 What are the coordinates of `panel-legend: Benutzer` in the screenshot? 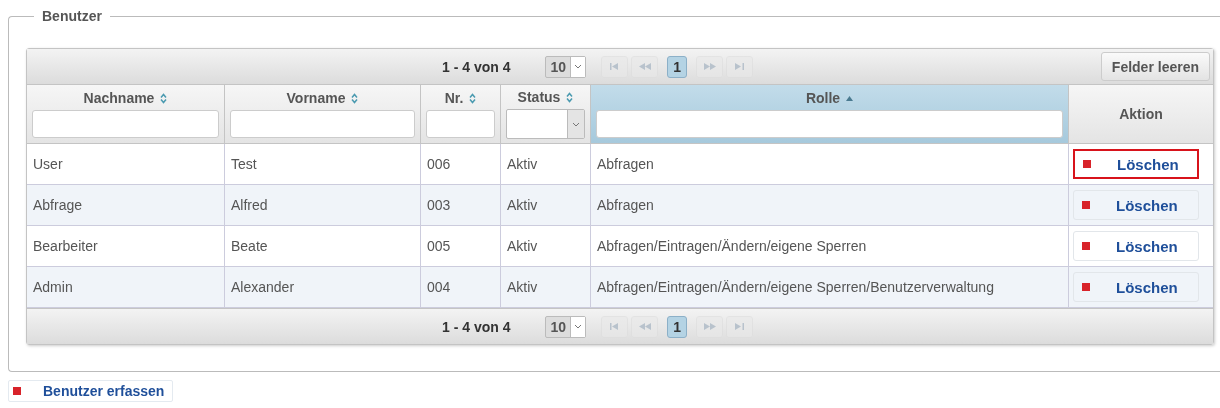 It's located at (72, 16).